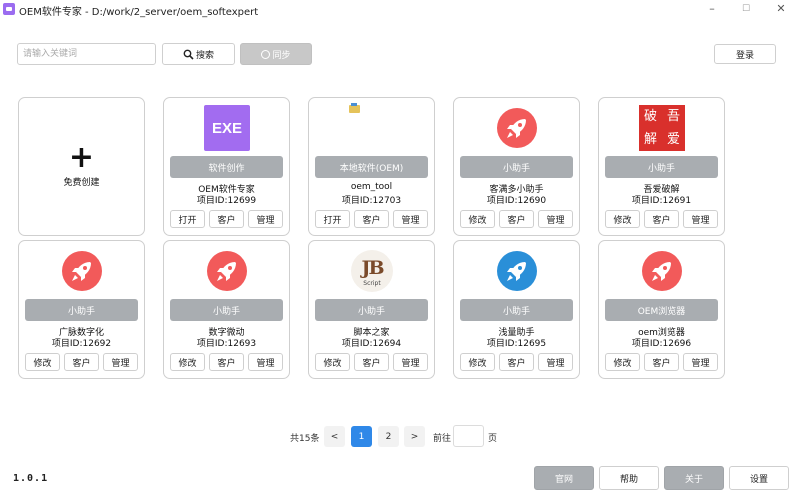 This screenshot has height=503, width=800. I want to click on project-id: 项目ID:12699, so click(226, 201).